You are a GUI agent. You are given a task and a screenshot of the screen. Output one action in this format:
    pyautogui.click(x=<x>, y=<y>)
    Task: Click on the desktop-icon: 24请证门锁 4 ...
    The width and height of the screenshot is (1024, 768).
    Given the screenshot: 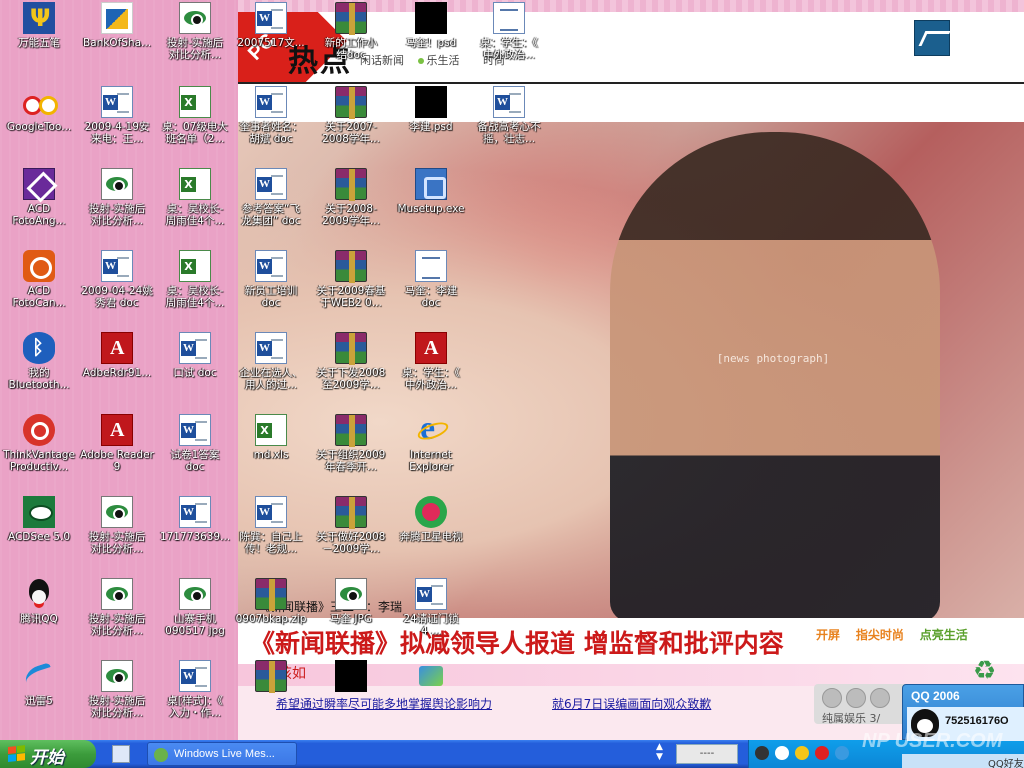 What is the action you would take?
    pyautogui.click(x=431, y=607)
    